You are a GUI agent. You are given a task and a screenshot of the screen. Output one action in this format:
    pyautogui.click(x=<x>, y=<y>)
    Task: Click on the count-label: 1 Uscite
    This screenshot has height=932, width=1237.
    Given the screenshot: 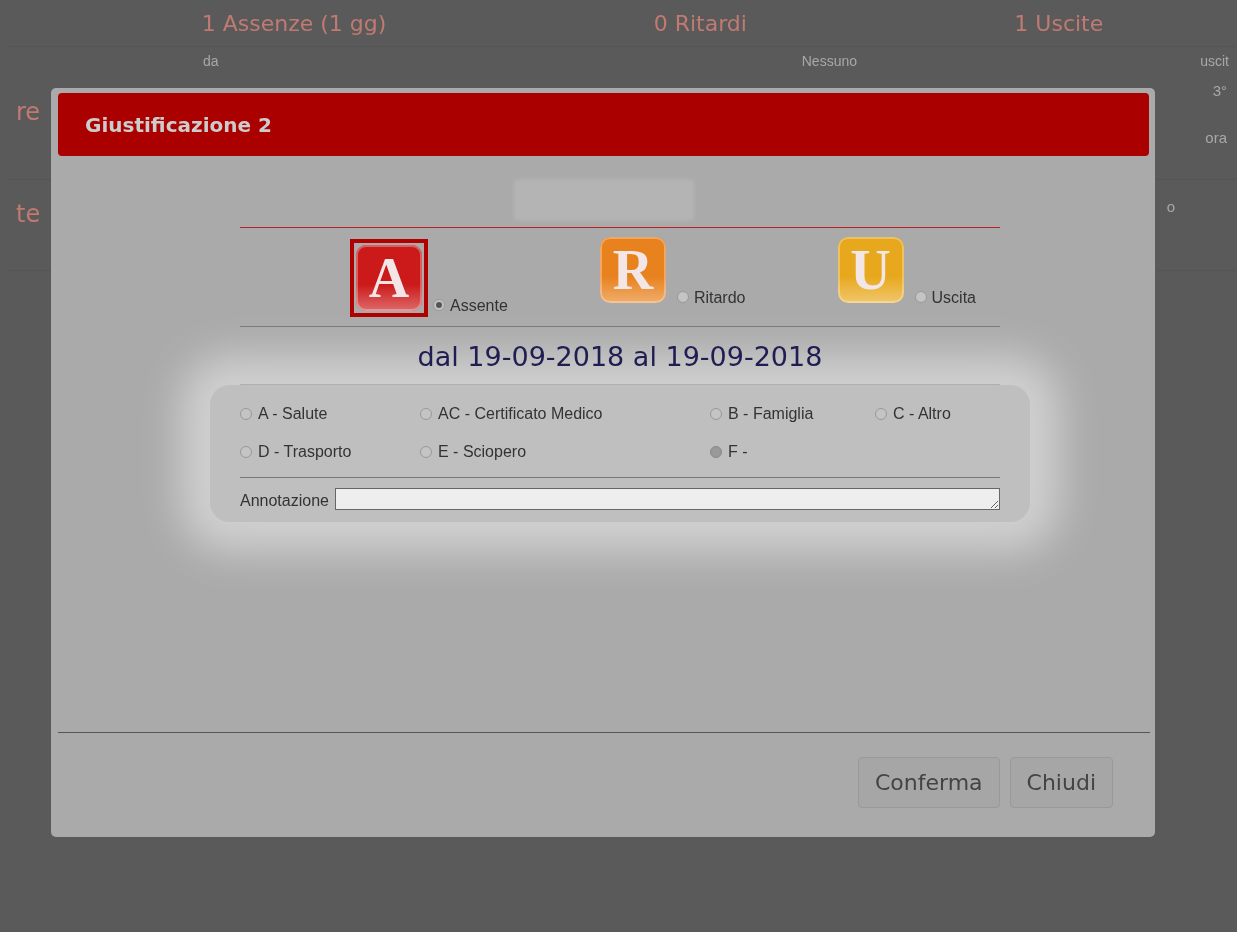 What is the action you would take?
    pyautogui.click(x=1059, y=23)
    